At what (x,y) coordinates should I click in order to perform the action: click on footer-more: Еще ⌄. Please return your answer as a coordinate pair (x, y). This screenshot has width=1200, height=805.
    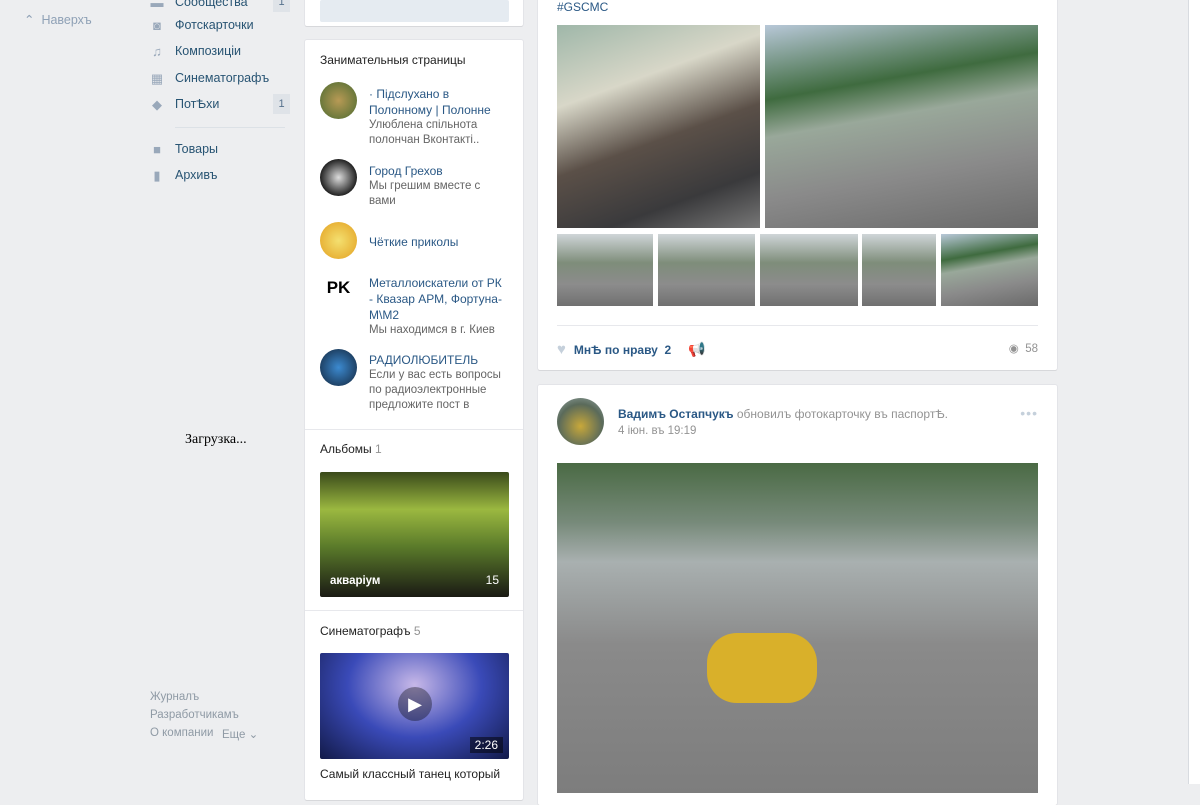
    Looking at the image, I should click on (240, 734).